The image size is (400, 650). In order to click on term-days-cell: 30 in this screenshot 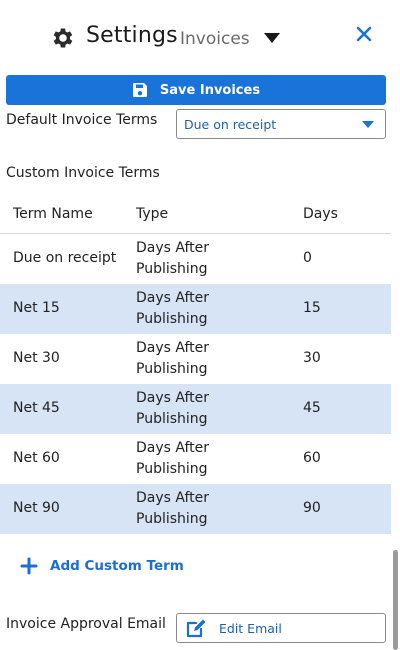, I will do `click(312, 358)`.